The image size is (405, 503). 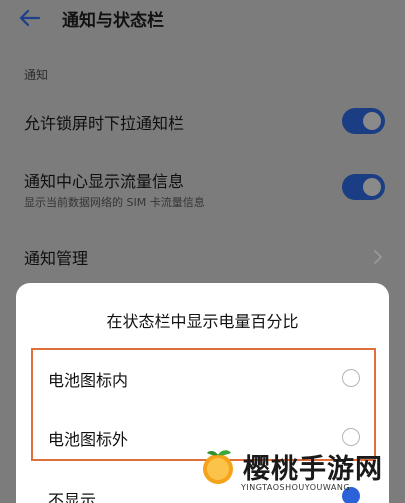 What do you see at coordinates (113, 21) in the screenshot?
I see `page-title: 通知与状态栏` at bounding box center [113, 21].